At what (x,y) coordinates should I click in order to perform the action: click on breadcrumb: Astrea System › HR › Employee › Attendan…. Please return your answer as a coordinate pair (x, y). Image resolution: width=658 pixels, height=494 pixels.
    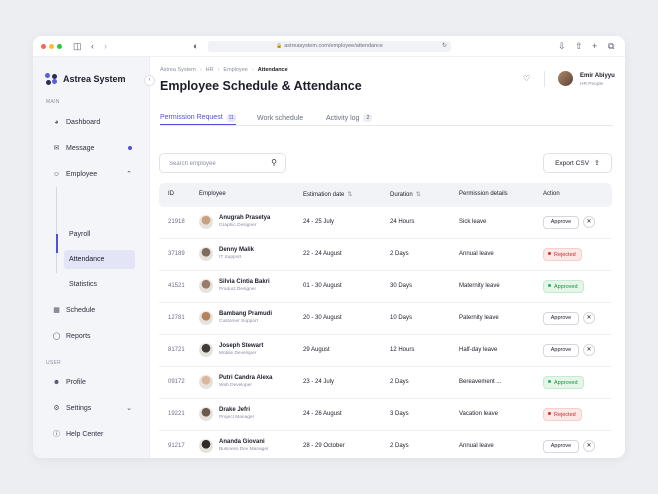
    Looking at the image, I should click on (226, 70).